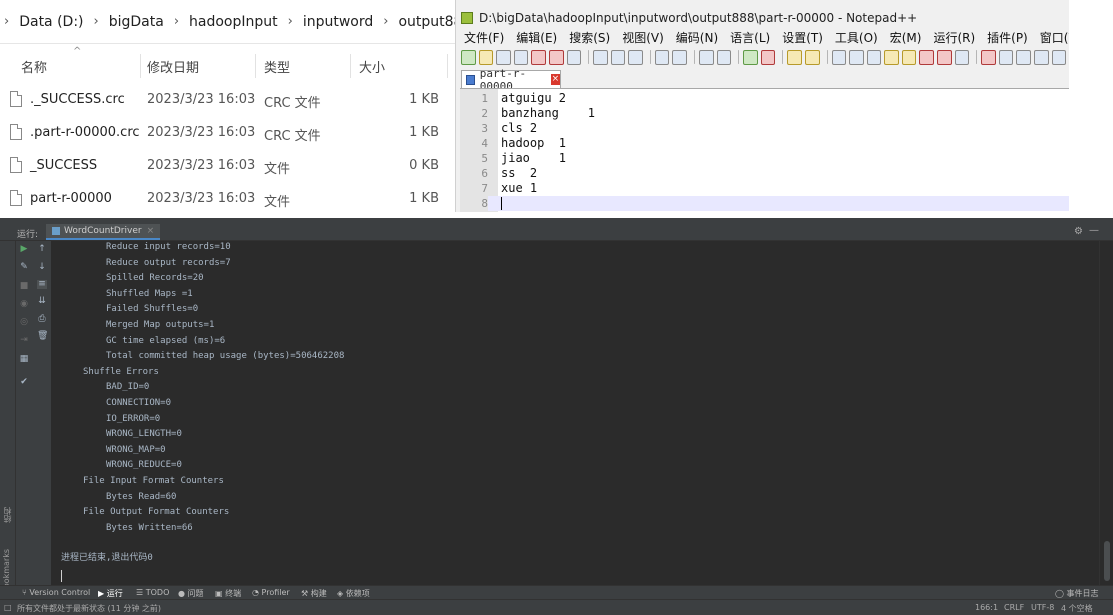 The width and height of the screenshot is (1113, 615). What do you see at coordinates (944, 57) in the screenshot?
I see `folder-workspace-icon` at bounding box center [944, 57].